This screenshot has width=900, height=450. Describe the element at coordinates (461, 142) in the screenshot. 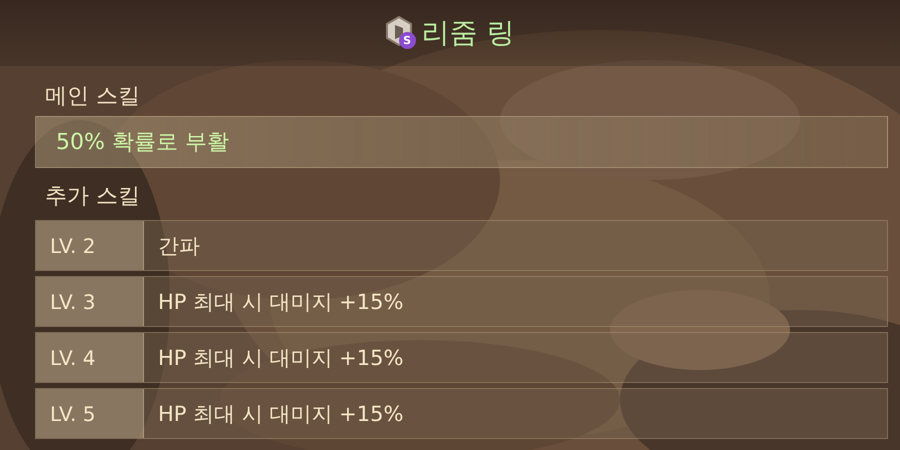

I see `main-skill-bar: 50% 확률로 부활` at that location.